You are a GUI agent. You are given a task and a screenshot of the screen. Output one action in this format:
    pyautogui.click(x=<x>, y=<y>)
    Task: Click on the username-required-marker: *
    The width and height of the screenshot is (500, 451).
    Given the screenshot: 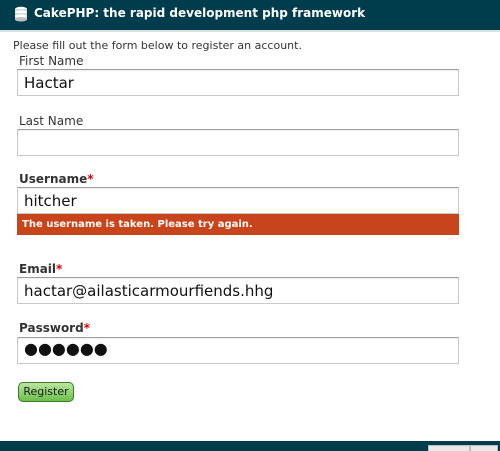 What is the action you would take?
    pyautogui.click(x=90, y=179)
    